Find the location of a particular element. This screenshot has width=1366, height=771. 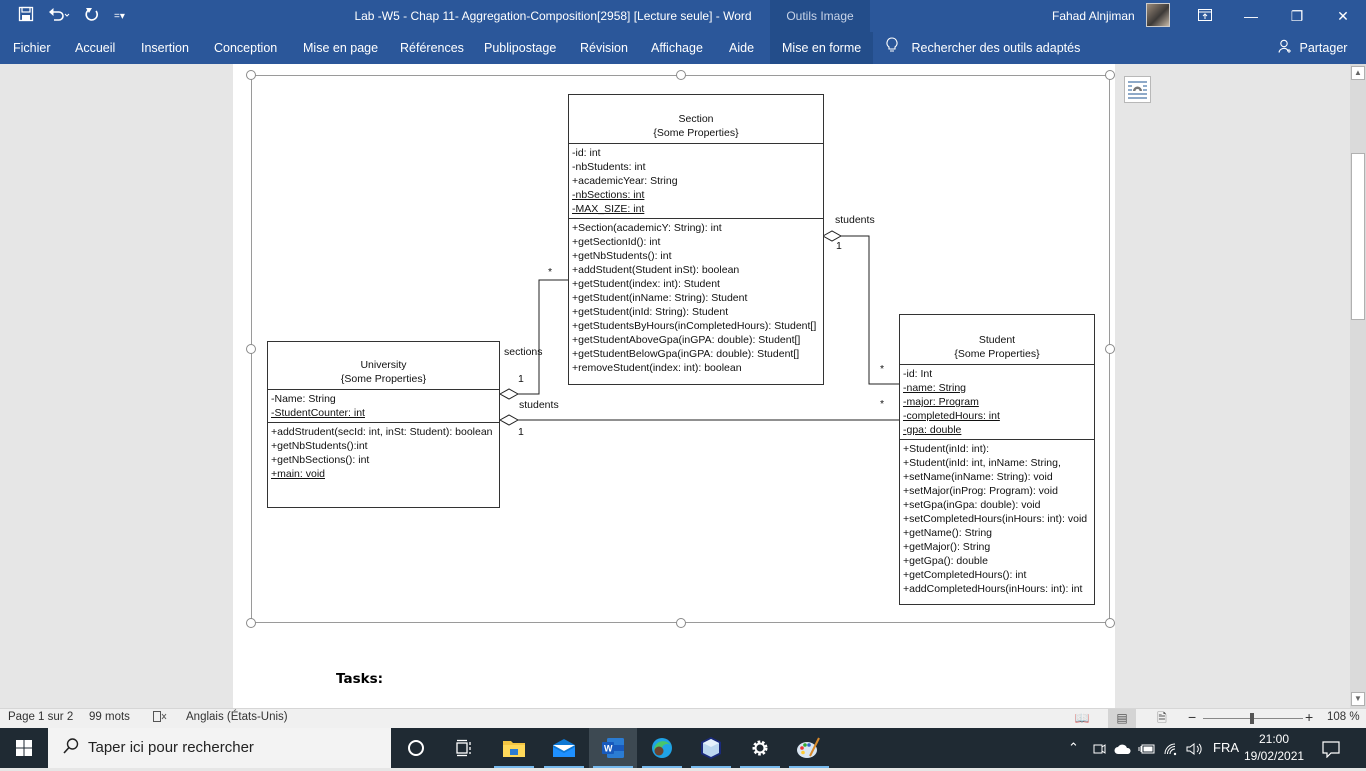

class-attribute: -name: String is located at coordinates (935, 388).